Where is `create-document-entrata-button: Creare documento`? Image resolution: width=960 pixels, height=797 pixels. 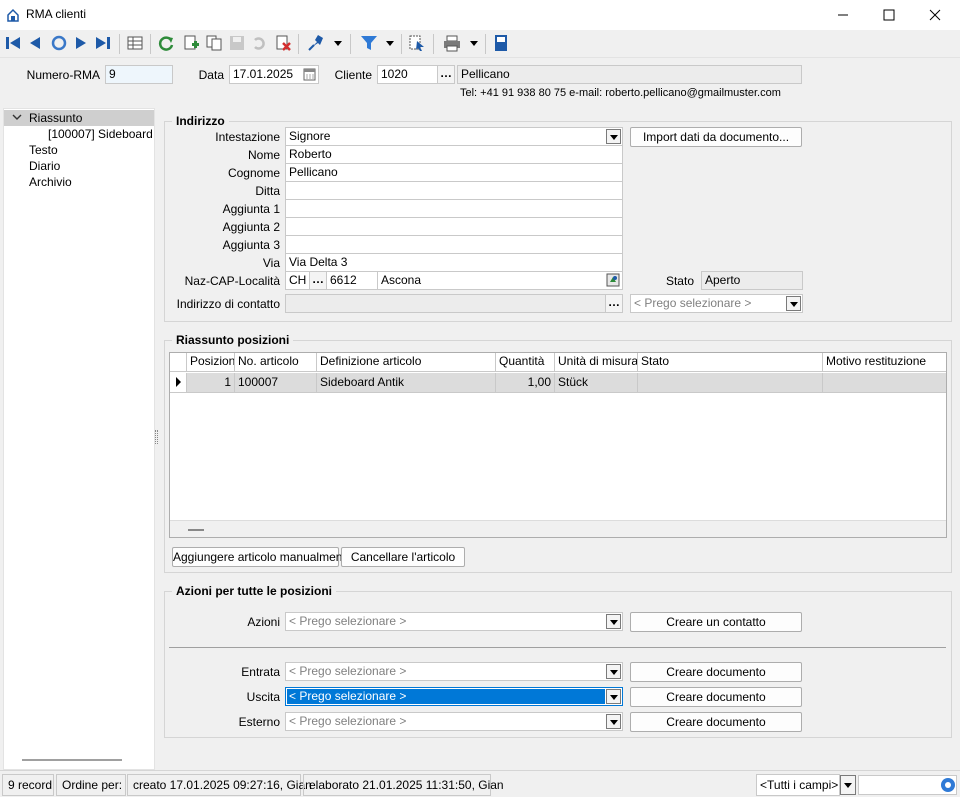
create-document-entrata-button: Creare documento is located at coordinates (716, 672).